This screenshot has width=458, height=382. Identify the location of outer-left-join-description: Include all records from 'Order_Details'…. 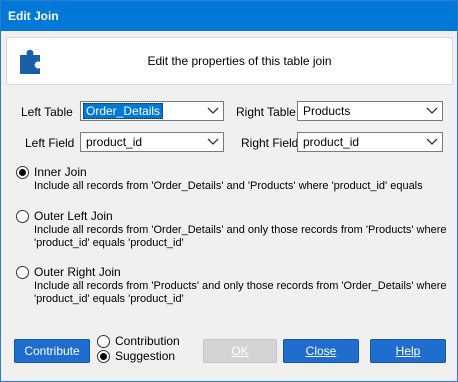
(240, 236).